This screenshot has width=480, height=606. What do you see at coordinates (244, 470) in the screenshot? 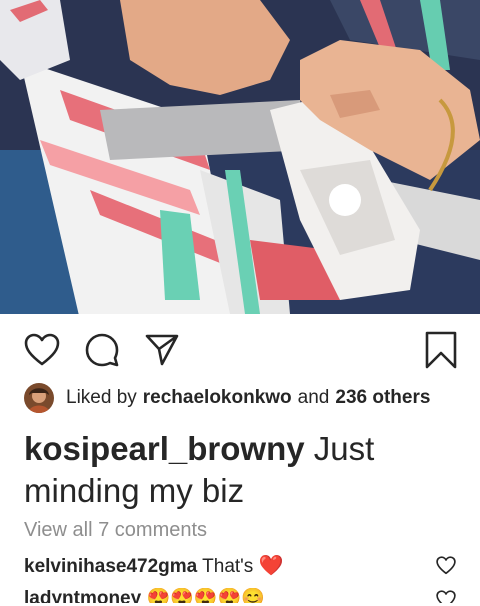
I see `post-caption: kosipearl_browny Just minding my biz` at bounding box center [244, 470].